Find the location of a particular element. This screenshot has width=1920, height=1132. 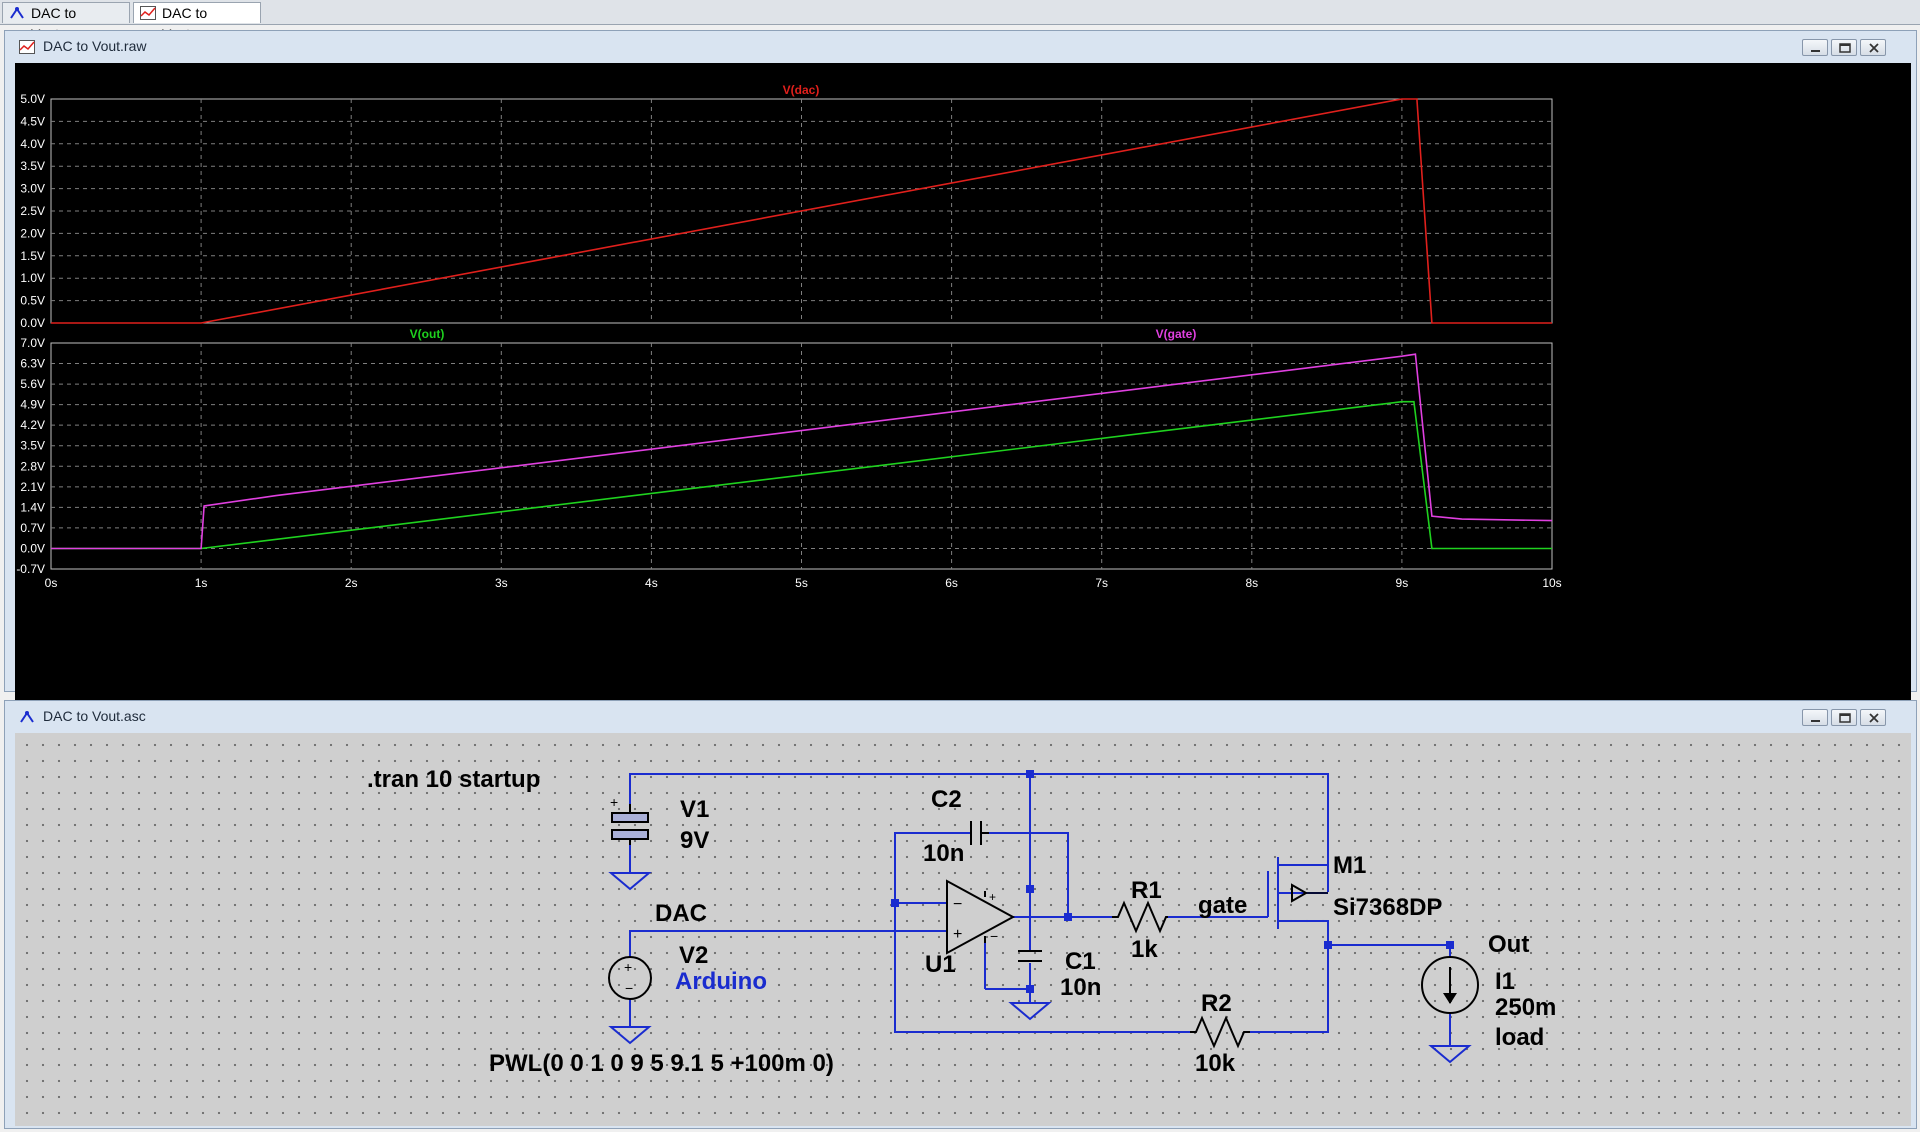

x-tick-label: 1s is located at coordinates (201, 583).